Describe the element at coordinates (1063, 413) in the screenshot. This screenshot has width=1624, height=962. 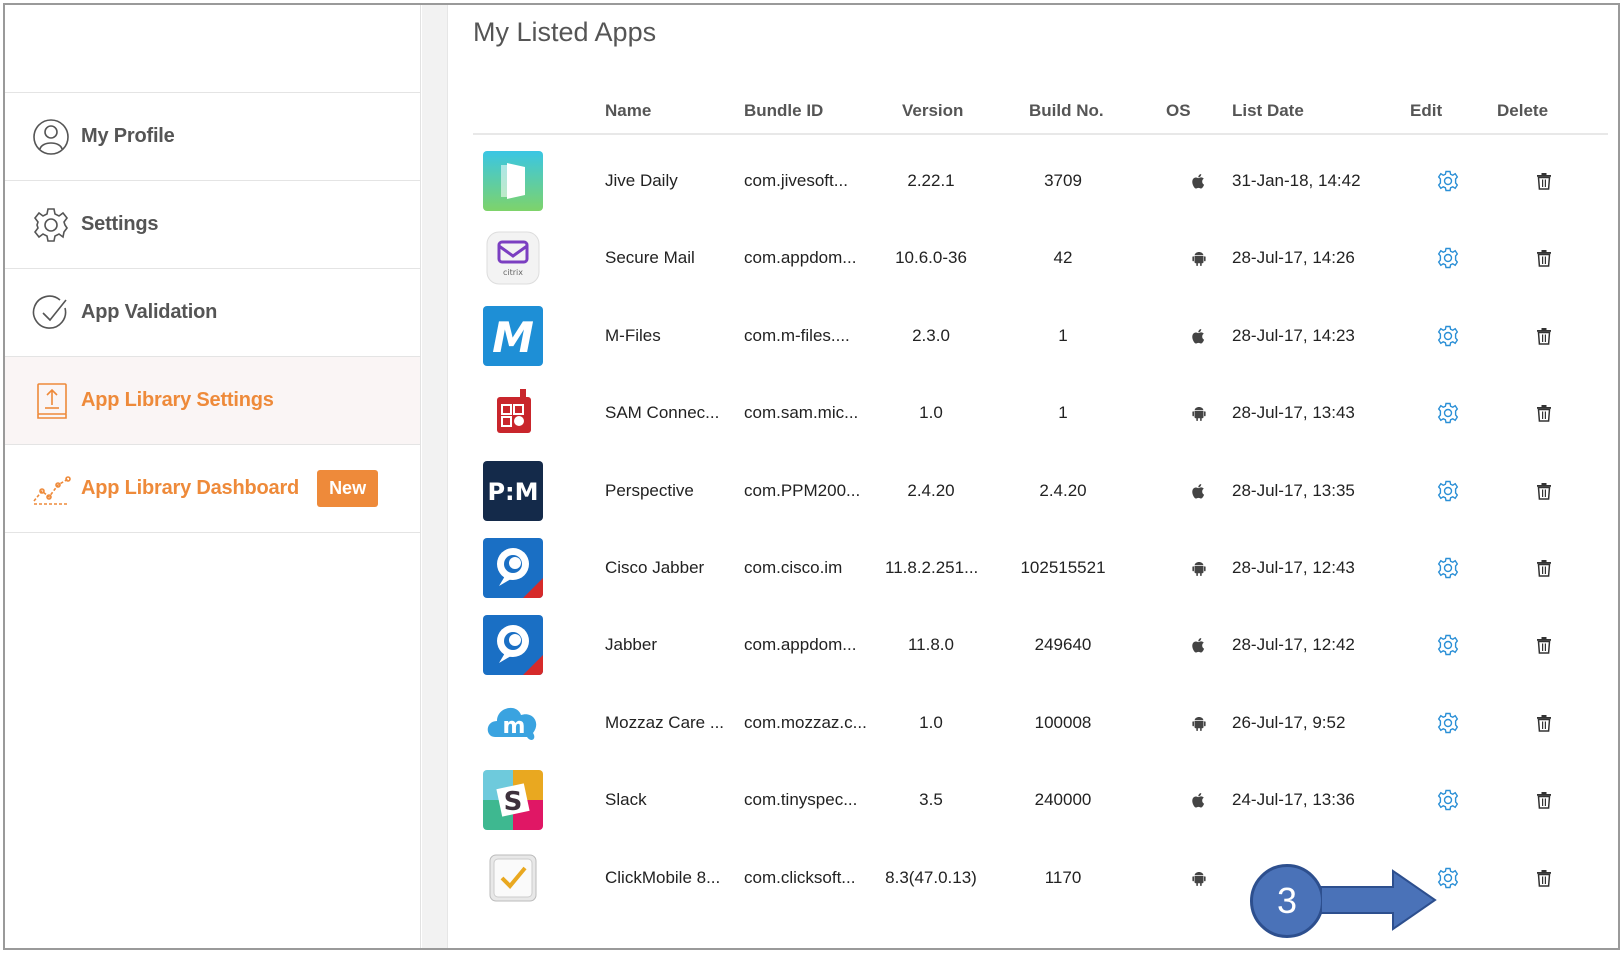
I see `build-number: 1` at that location.